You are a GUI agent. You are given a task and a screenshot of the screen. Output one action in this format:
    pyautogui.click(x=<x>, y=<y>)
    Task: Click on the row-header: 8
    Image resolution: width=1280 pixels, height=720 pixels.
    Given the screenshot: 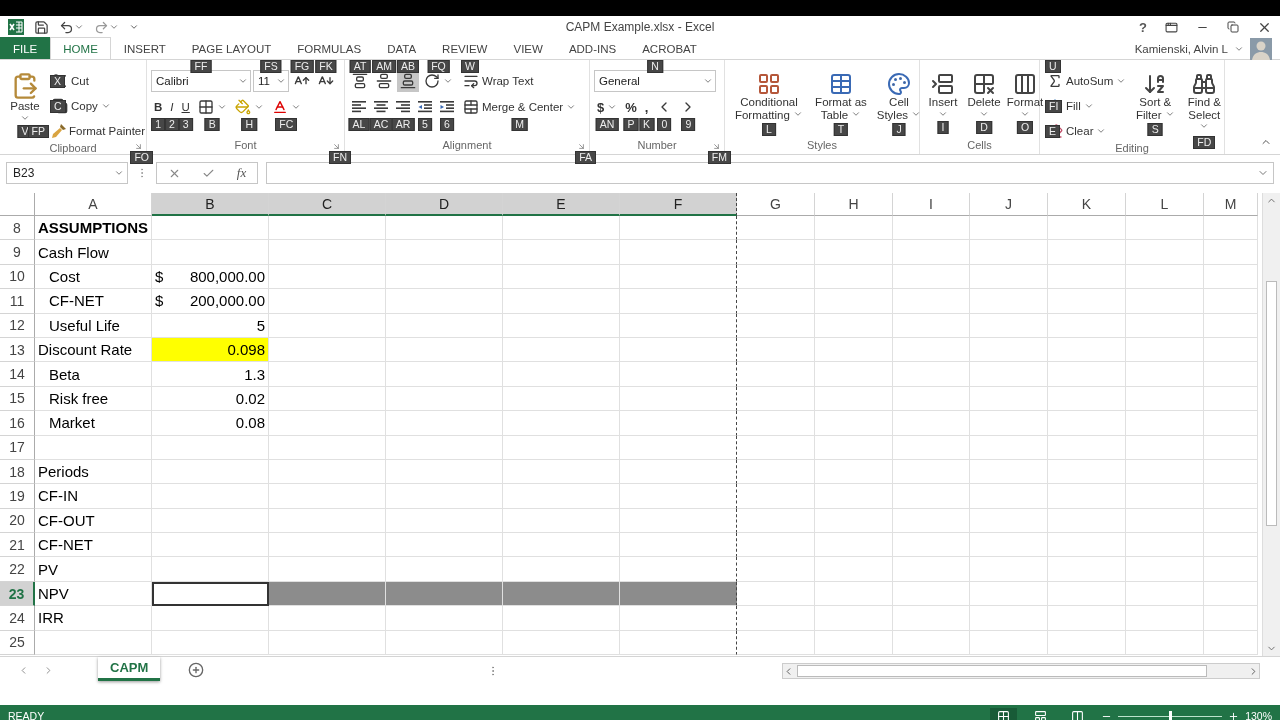 What is the action you would take?
    pyautogui.click(x=17, y=228)
    